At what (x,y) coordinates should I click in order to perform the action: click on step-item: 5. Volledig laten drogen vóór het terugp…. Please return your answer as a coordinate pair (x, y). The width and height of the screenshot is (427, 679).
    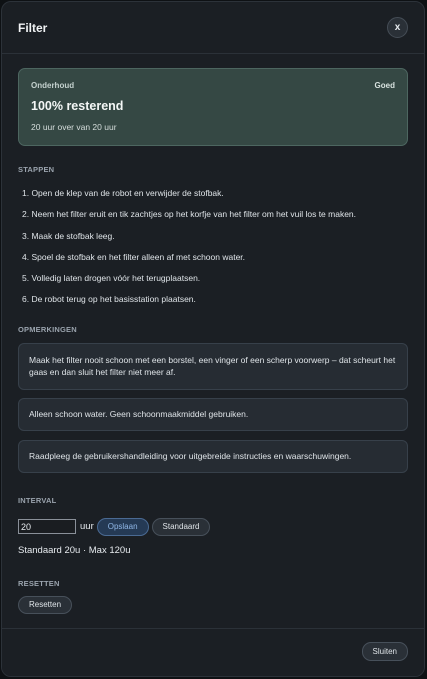
    Looking at the image, I should click on (111, 278).